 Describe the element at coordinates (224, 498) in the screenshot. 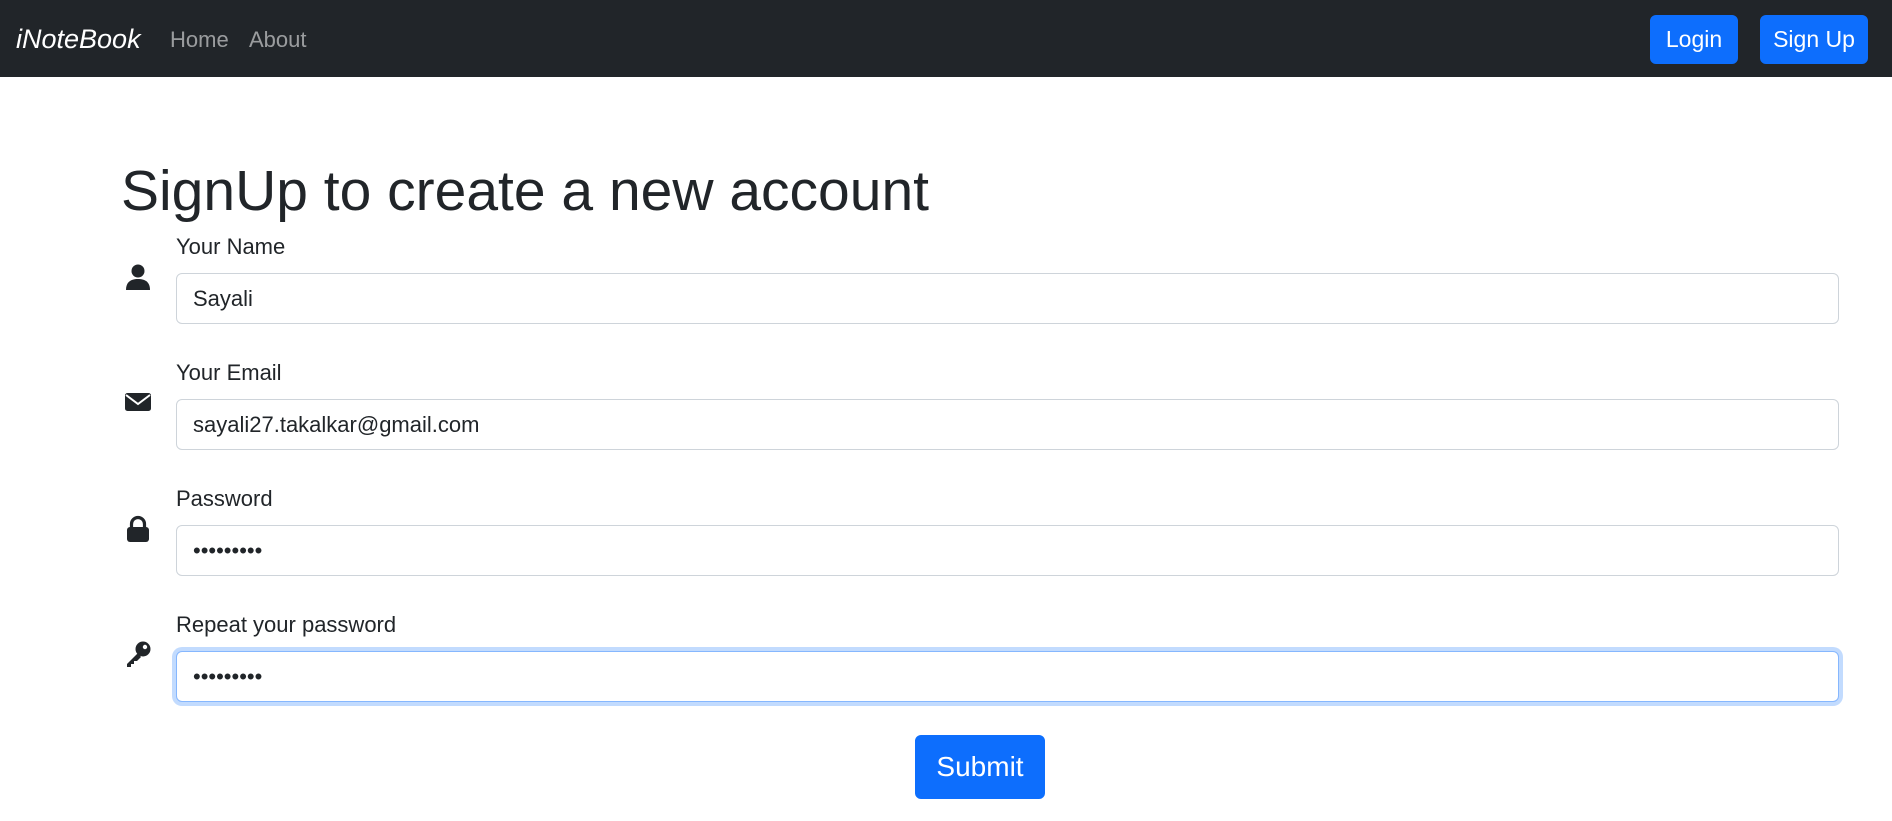

I see `password-label: Password` at that location.